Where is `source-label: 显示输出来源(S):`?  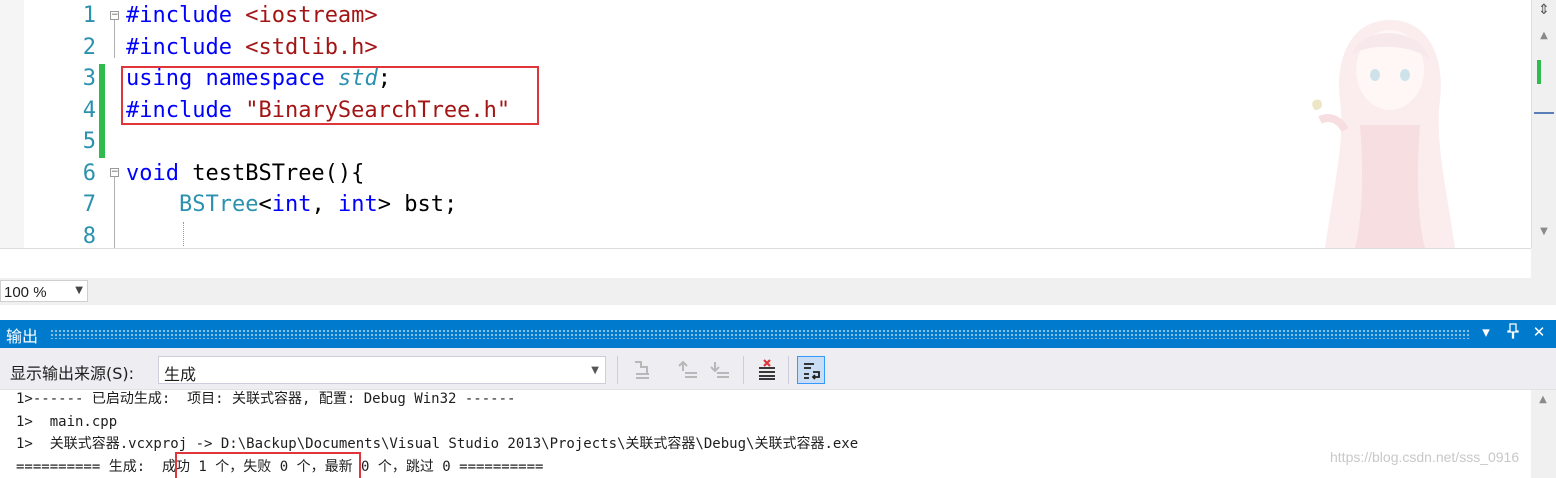
source-label: 显示输出来源(S): is located at coordinates (72, 373).